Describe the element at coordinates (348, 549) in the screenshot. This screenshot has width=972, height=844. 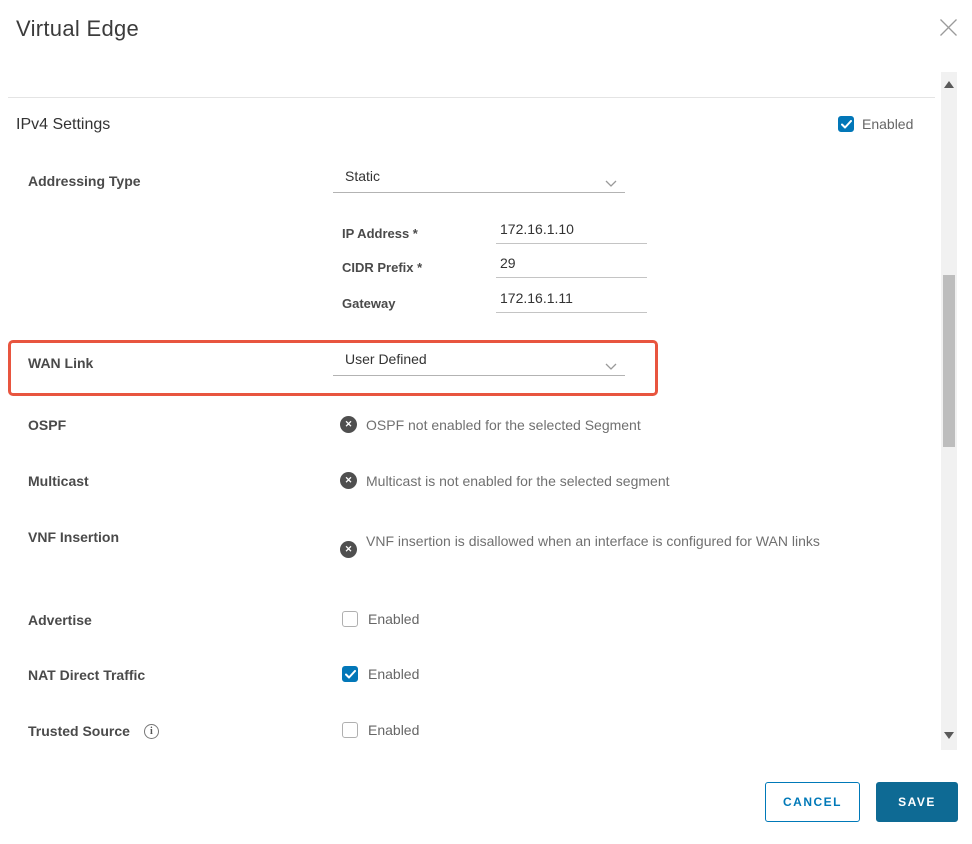
I see `vnf-disabled-icon: ✕` at that location.